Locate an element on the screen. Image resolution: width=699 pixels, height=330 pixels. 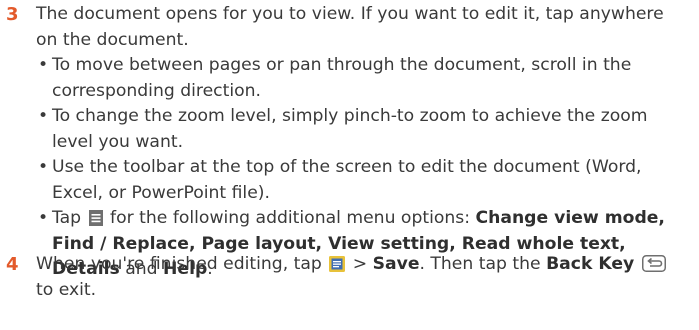
step-text: When you're finished editing, tap is located at coordinates (179, 264).